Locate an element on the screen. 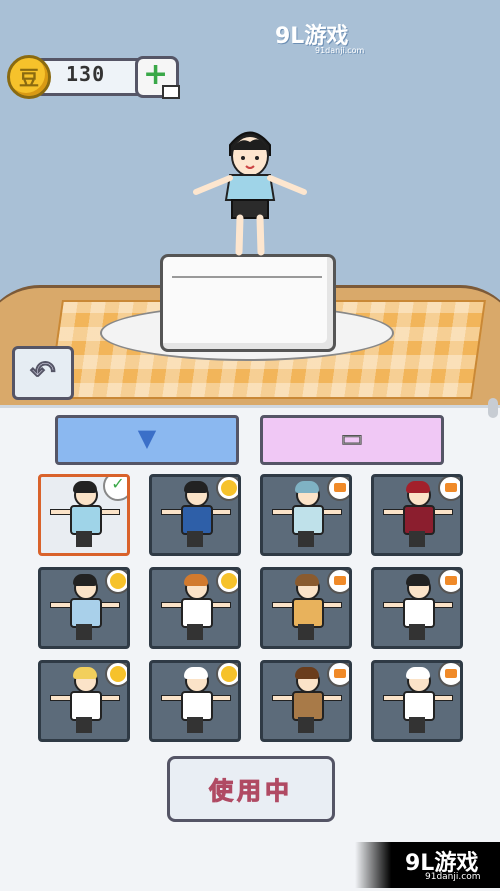  in-use-label: 使用中 is located at coordinates (251, 791).